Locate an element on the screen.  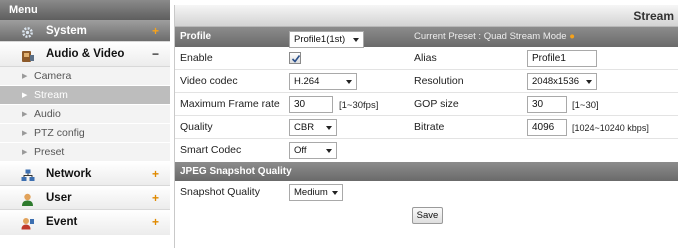
resolution-select: 2048x1536 is located at coordinates (562, 81).